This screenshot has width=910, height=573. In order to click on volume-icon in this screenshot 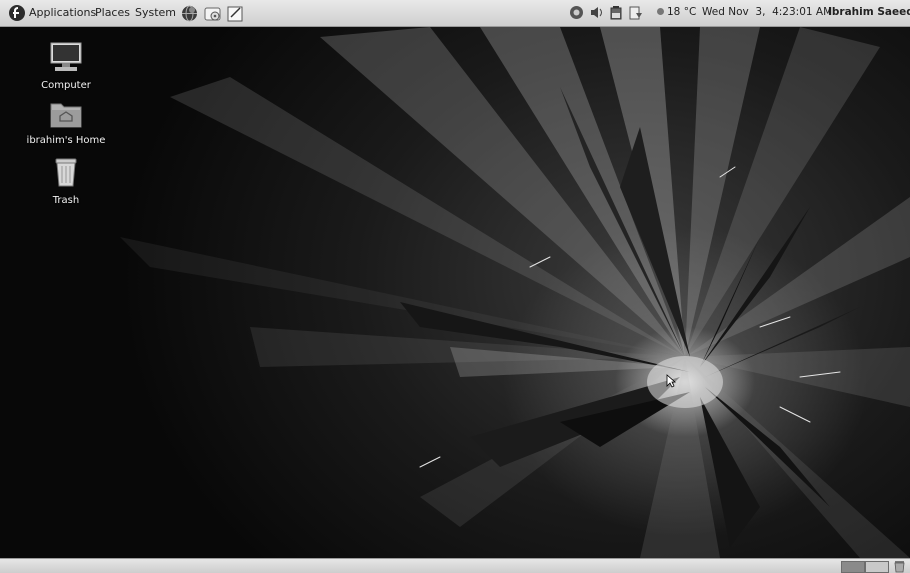, I will do `click(596, 12)`.